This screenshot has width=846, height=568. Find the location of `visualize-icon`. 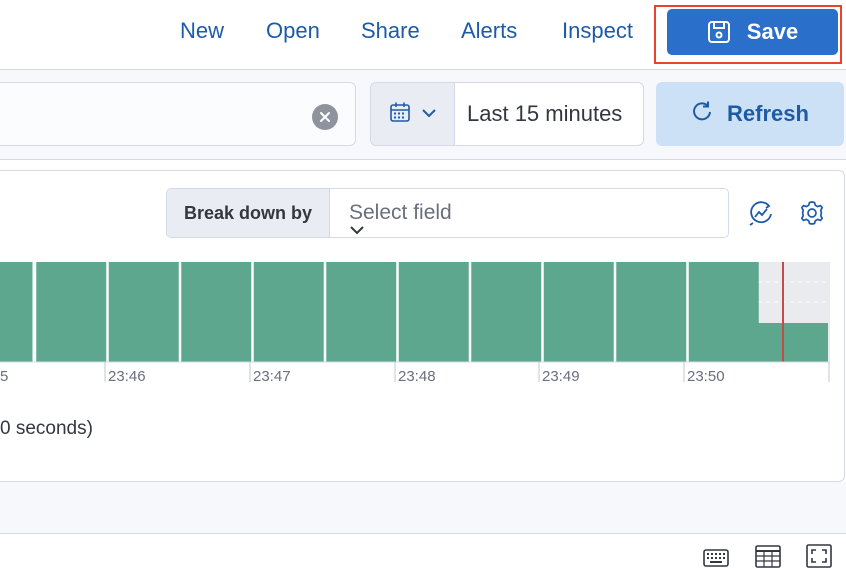

visualize-icon is located at coordinates (761, 215).